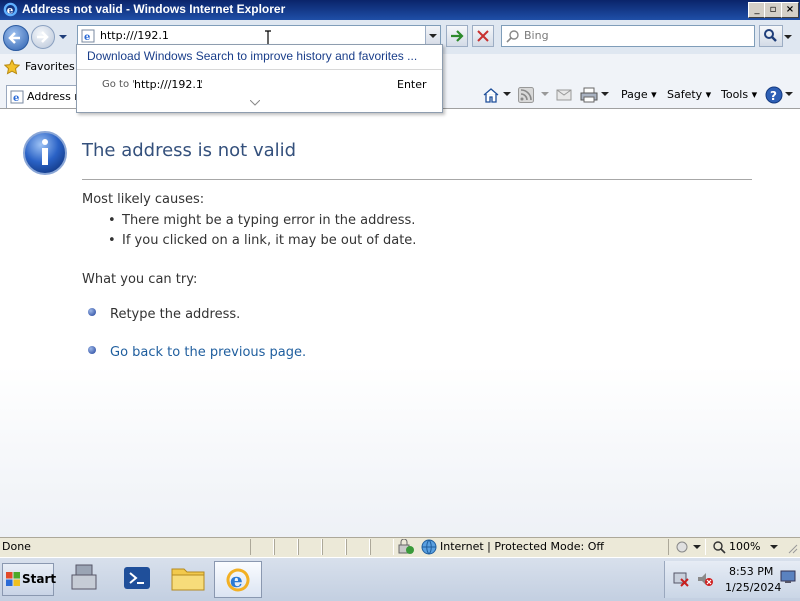 The height and width of the screenshot is (601, 800). What do you see at coordinates (526, 95) in the screenshot?
I see `rss-feed-icon` at bounding box center [526, 95].